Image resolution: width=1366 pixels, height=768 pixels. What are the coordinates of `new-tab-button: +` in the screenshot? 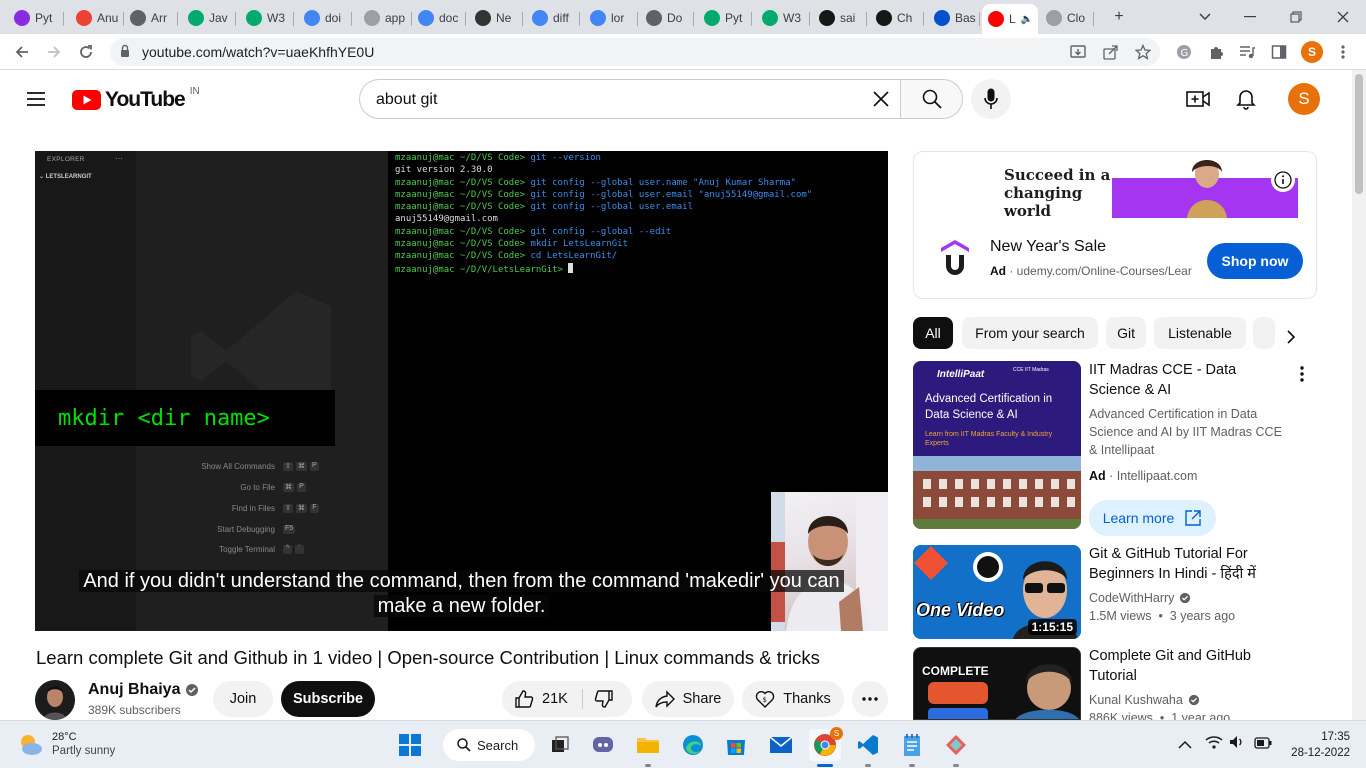 It's located at (1119, 17).